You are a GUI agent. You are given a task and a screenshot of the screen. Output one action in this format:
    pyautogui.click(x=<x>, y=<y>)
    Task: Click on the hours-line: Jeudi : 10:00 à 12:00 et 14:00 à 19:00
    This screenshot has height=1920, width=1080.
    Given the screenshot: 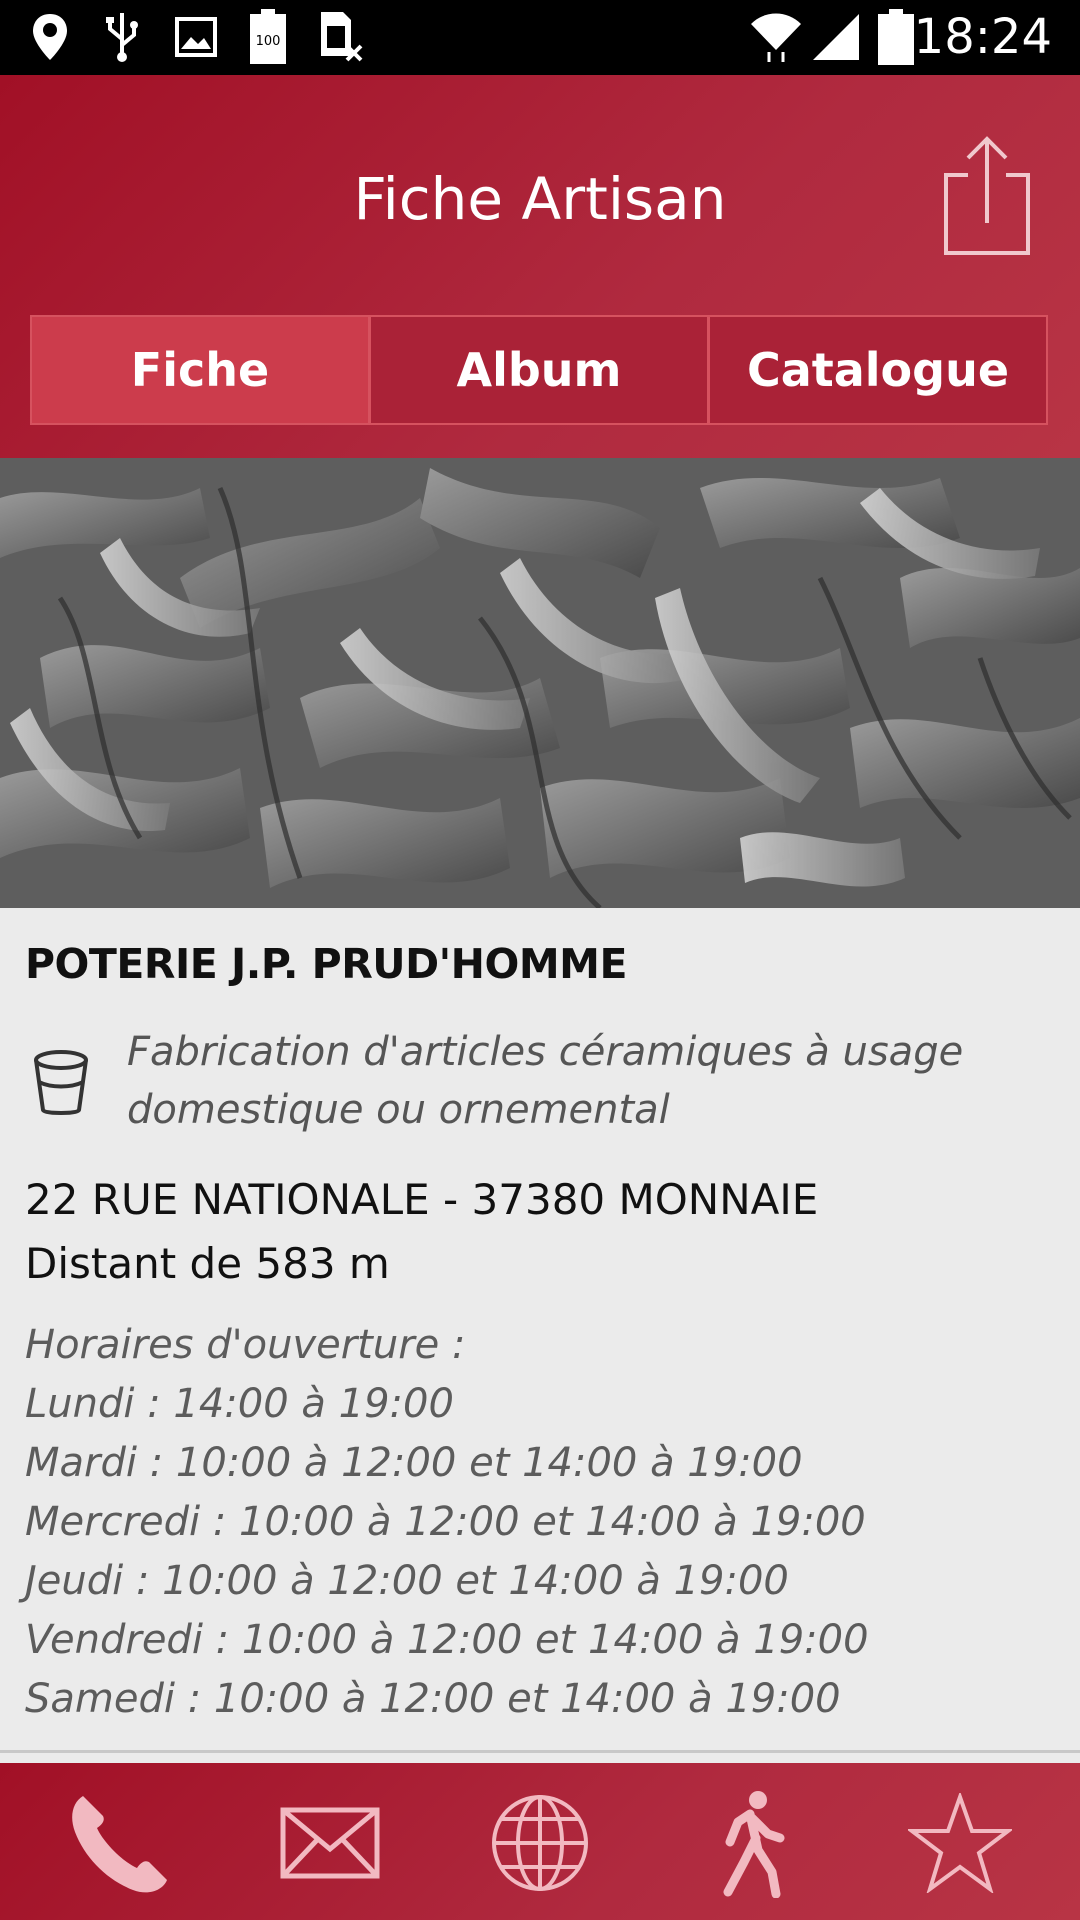 What is the action you would take?
    pyautogui.click(x=407, y=1581)
    